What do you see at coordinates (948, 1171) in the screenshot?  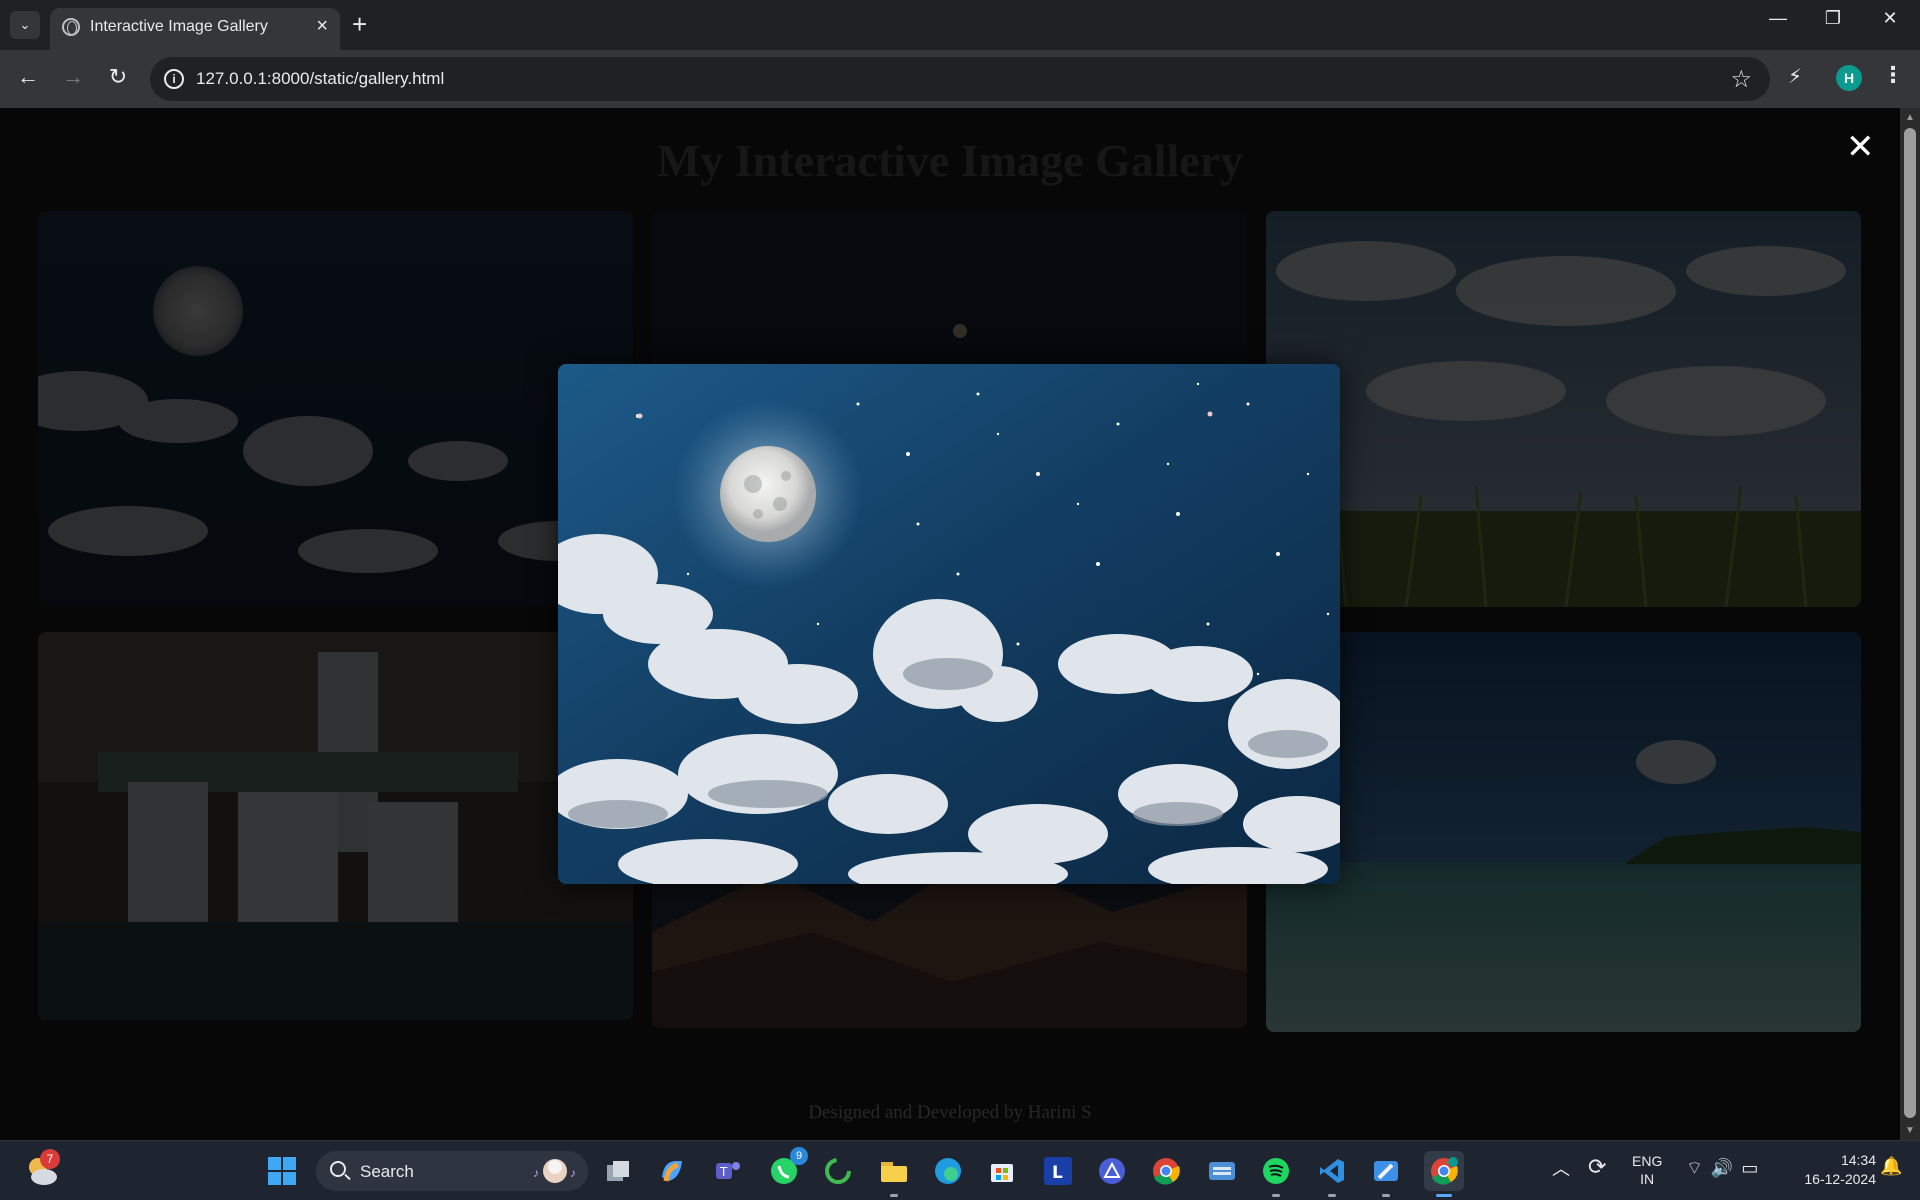 I see `edge-icon` at bounding box center [948, 1171].